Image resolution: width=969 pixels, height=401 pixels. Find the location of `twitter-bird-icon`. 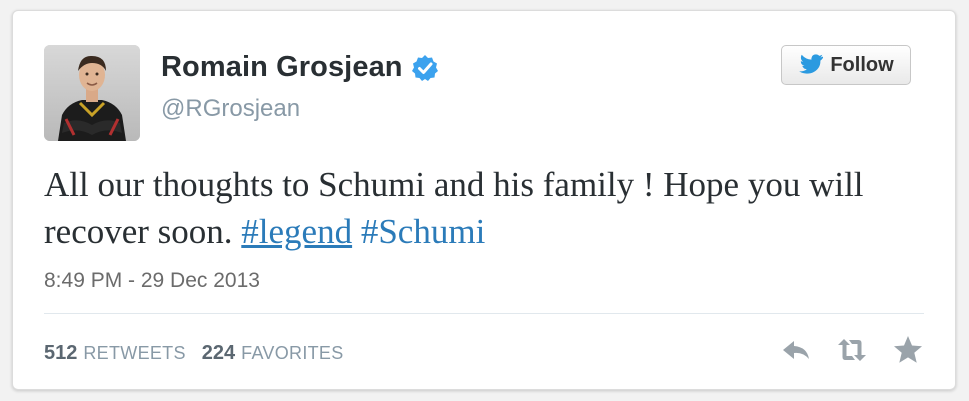

twitter-bird-icon is located at coordinates (811, 65).